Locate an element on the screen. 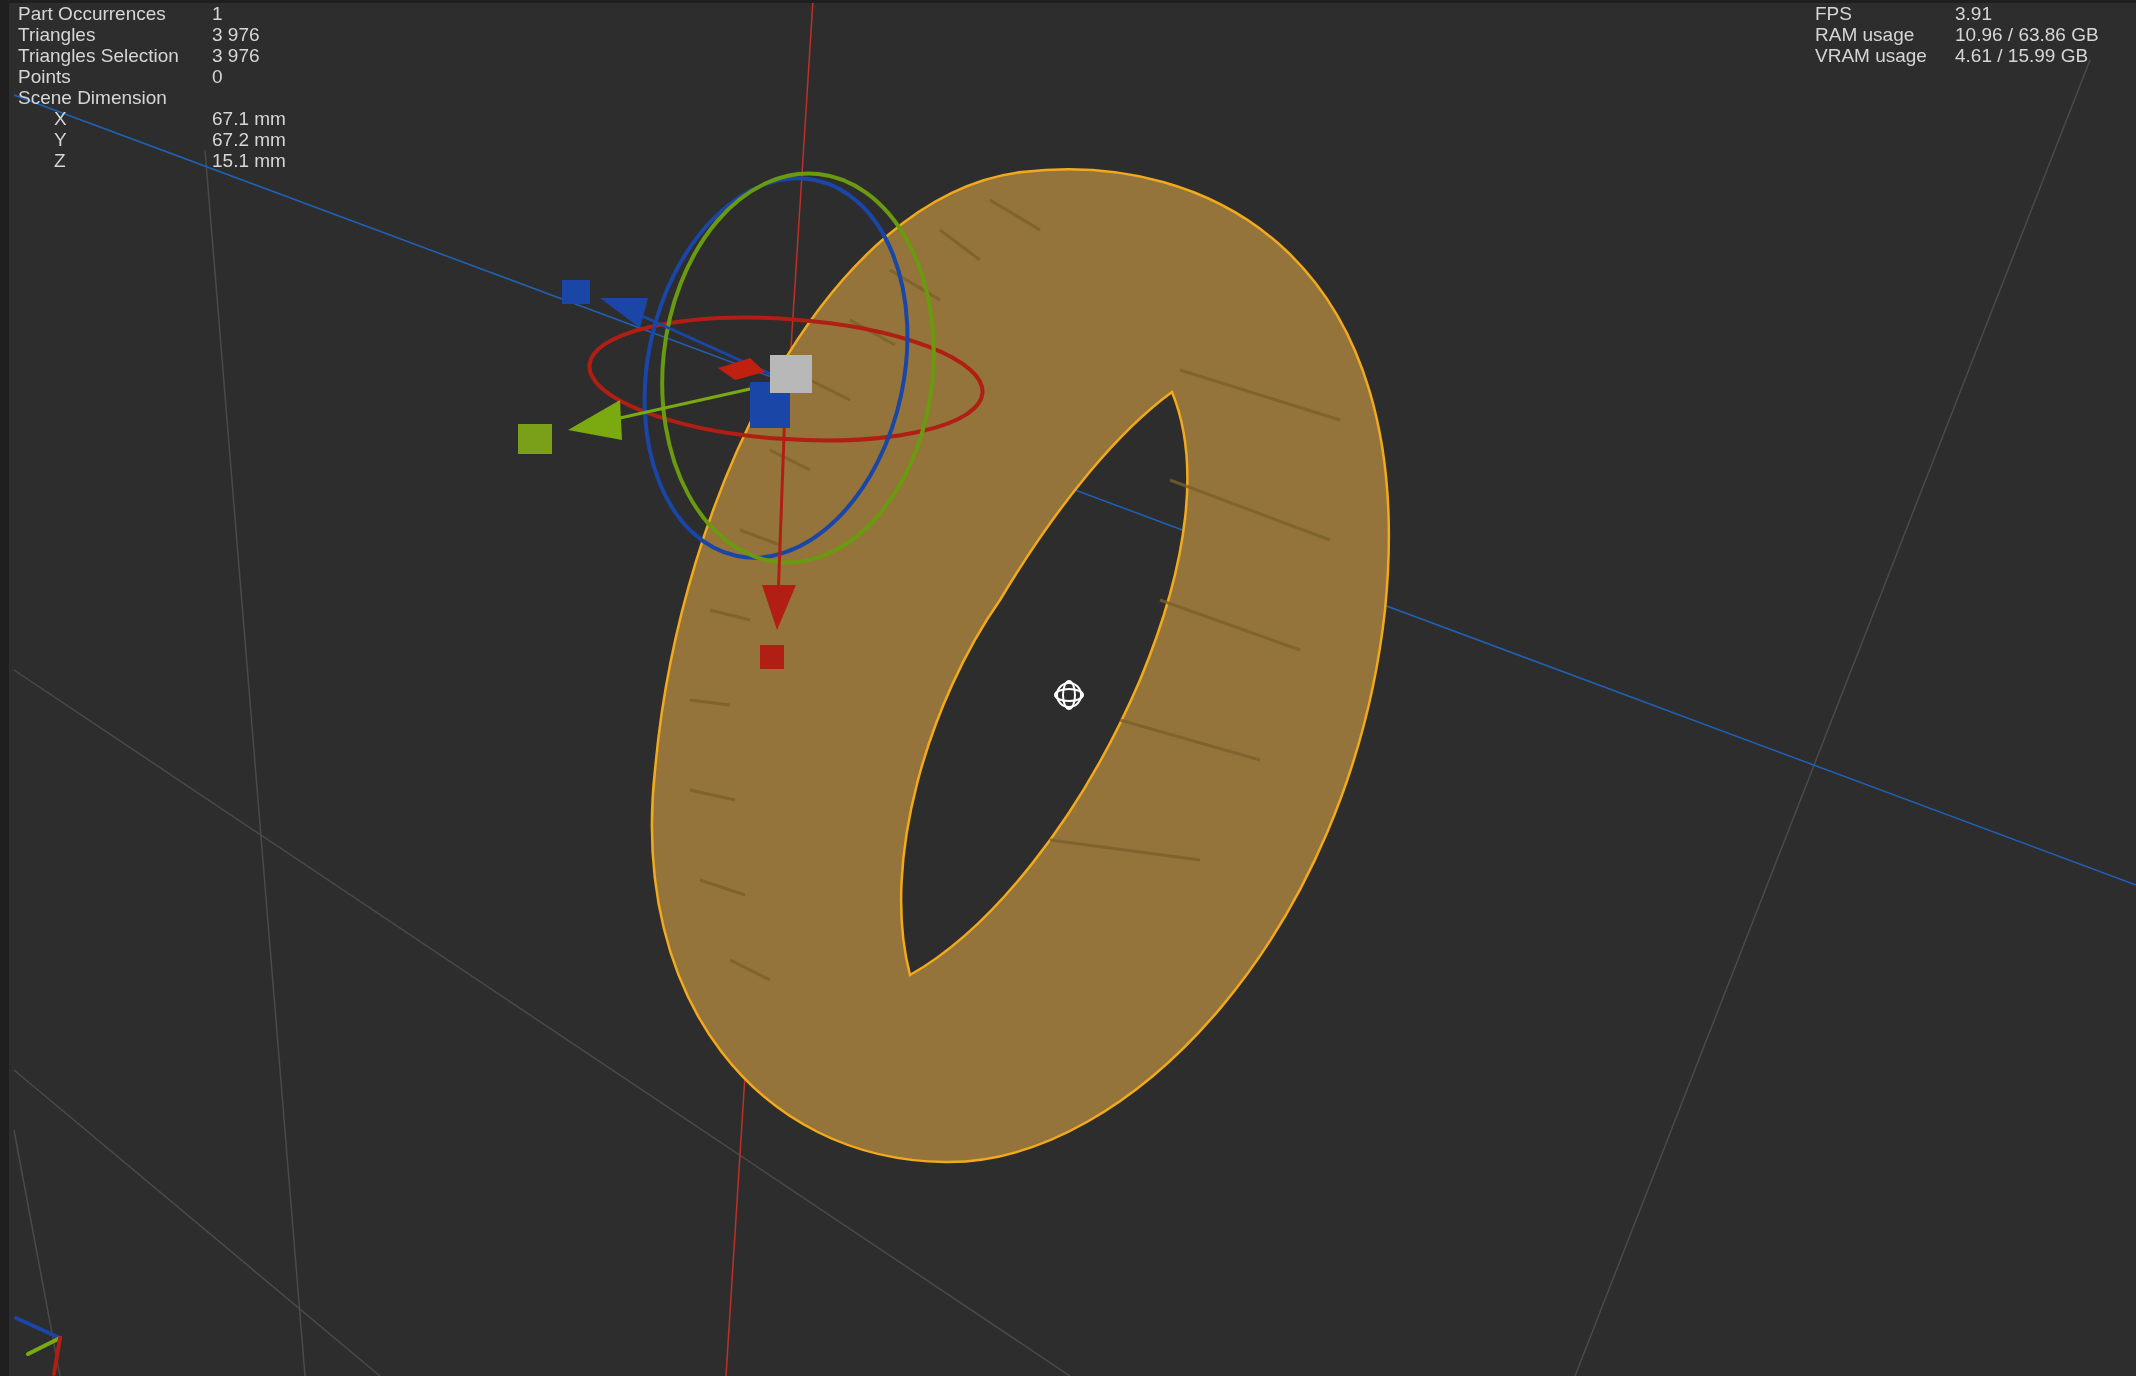  stat-label: Scene Dimension is located at coordinates (93, 97).